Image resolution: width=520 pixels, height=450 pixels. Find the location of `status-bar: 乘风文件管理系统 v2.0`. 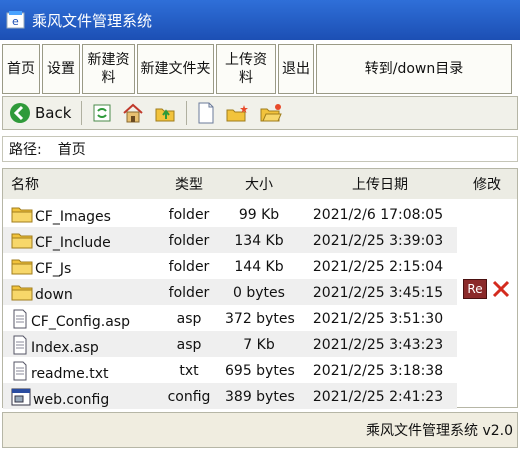

status-bar: 乘风文件管理系统 v2.0 is located at coordinates (260, 430).